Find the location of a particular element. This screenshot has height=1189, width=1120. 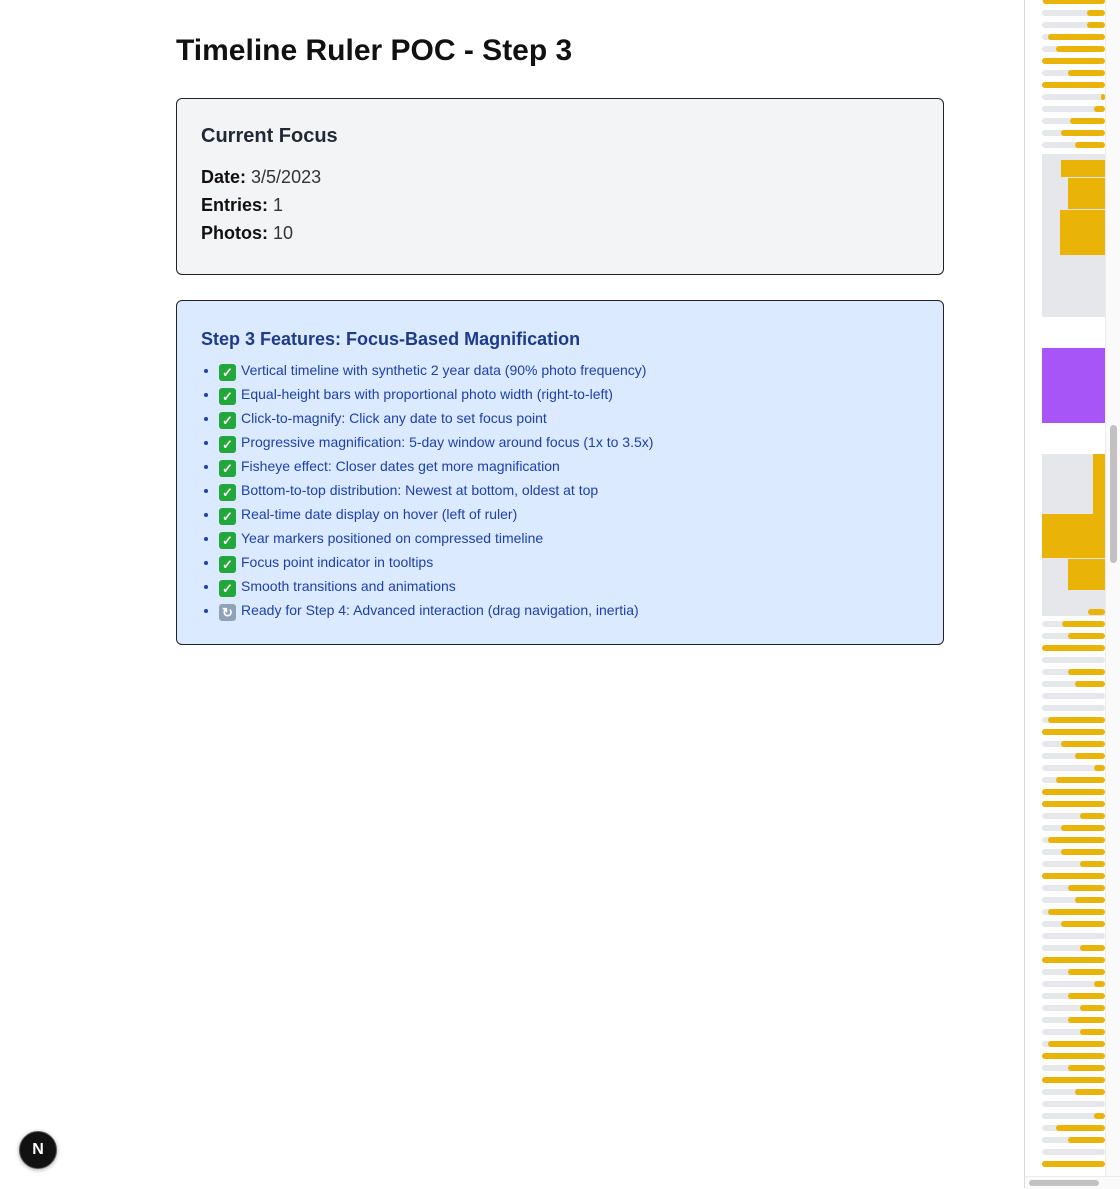

horizontal-scrollbar is located at coordinates (1072, 1182).